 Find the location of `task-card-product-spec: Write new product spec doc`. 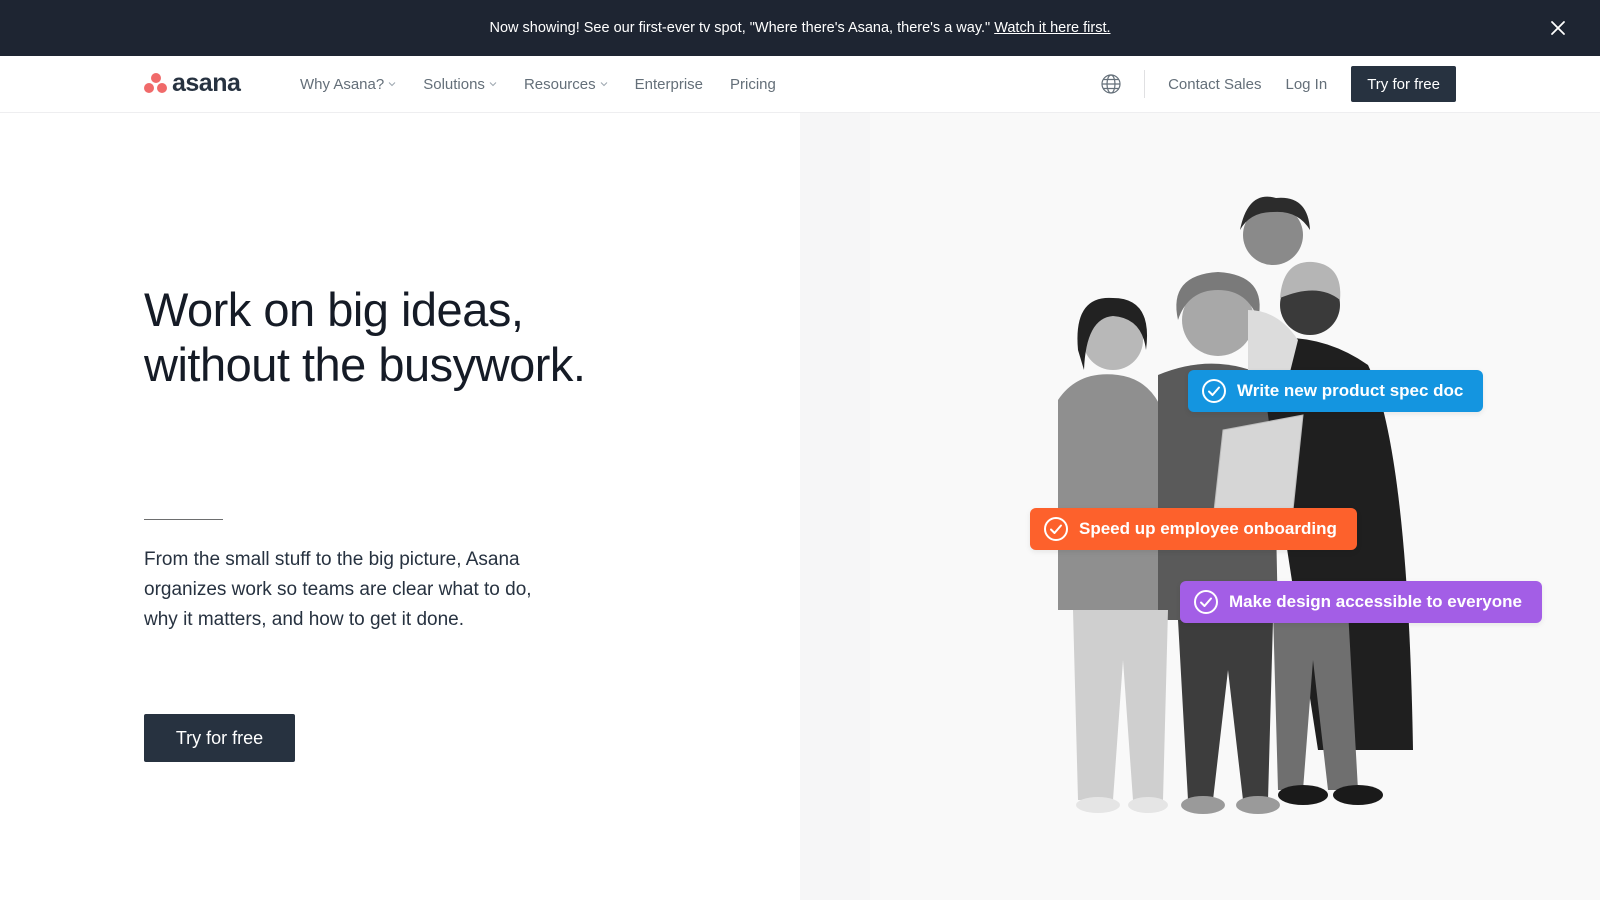

task-card-product-spec: Write new product spec doc is located at coordinates (1336, 391).